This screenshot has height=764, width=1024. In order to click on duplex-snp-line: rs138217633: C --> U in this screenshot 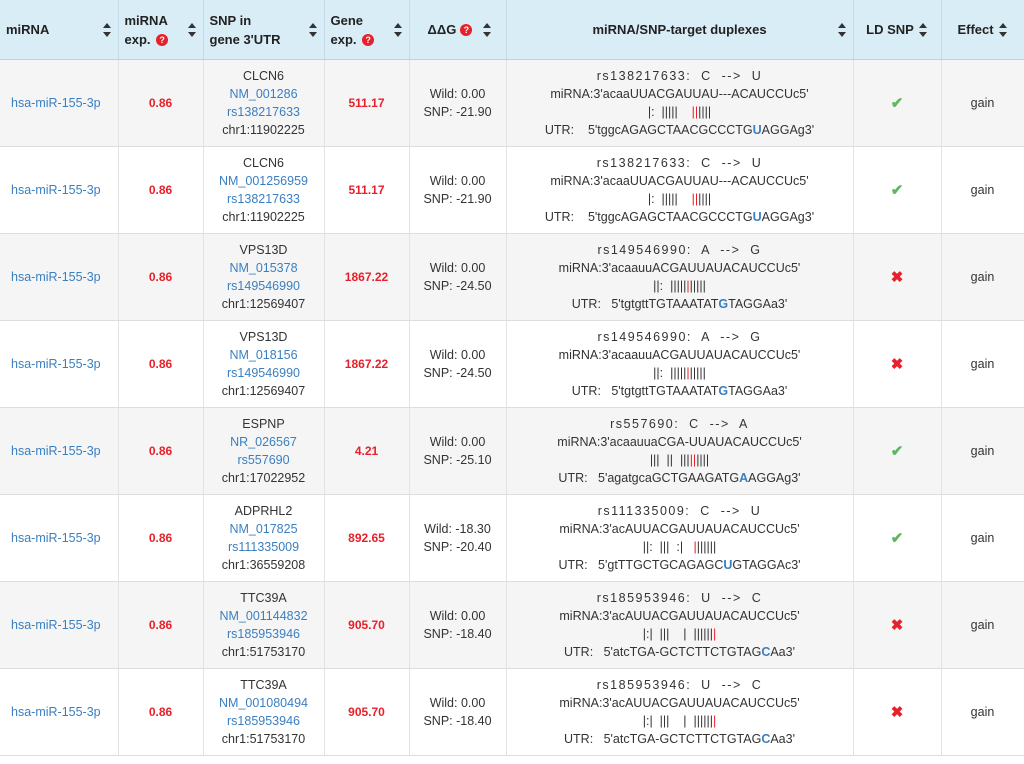, I will do `click(679, 163)`.